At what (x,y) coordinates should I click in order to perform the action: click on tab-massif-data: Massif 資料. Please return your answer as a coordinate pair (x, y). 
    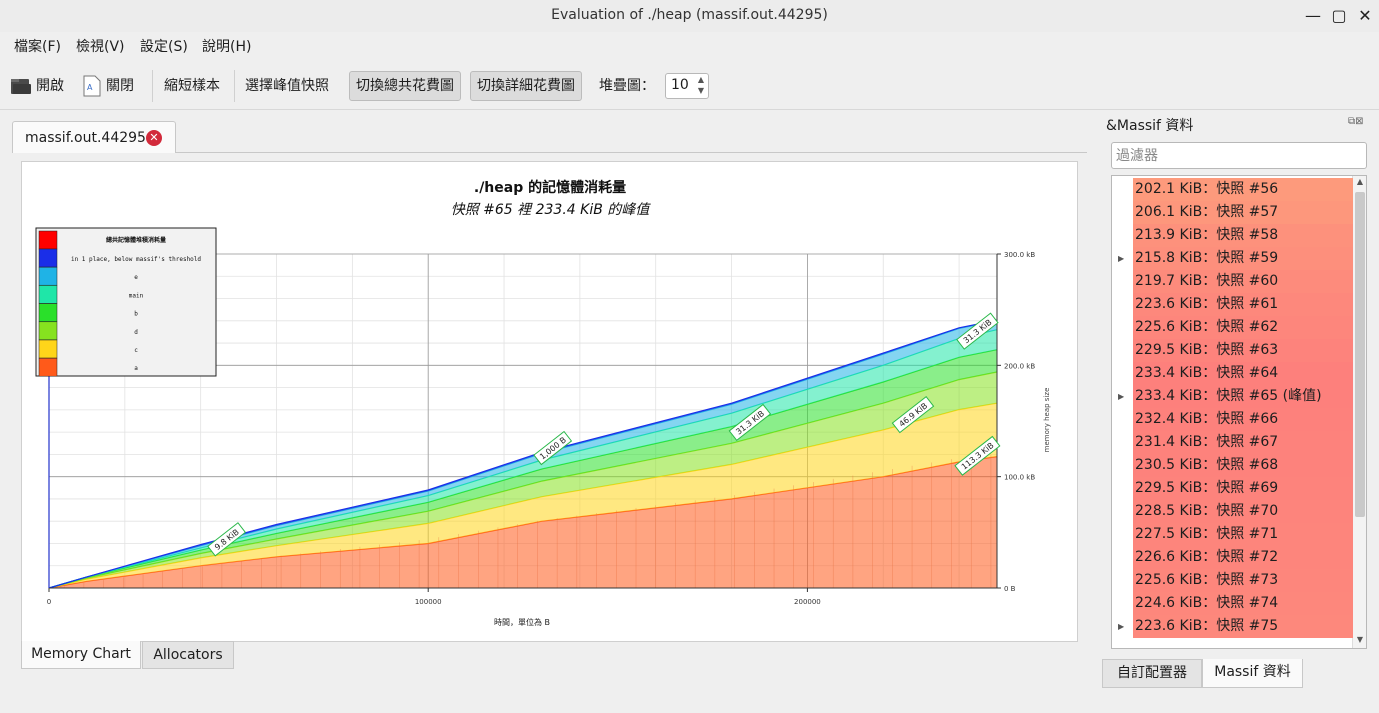
    Looking at the image, I should click on (1252, 673).